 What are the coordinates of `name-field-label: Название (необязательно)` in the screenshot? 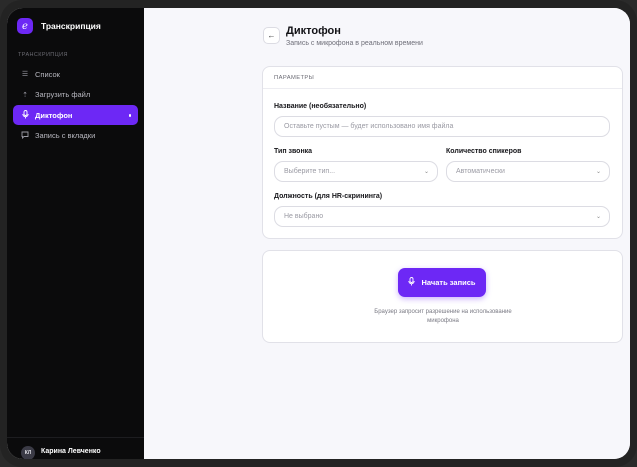 It's located at (320, 106).